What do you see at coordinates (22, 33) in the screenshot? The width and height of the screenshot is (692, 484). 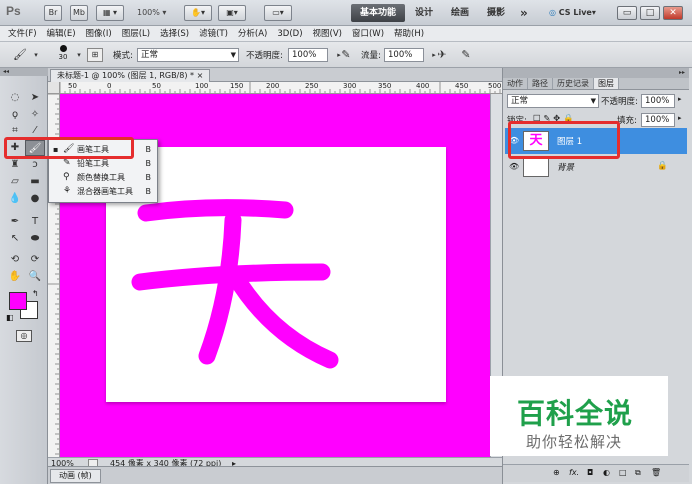 I see `menu-file: 文件(F)` at bounding box center [22, 33].